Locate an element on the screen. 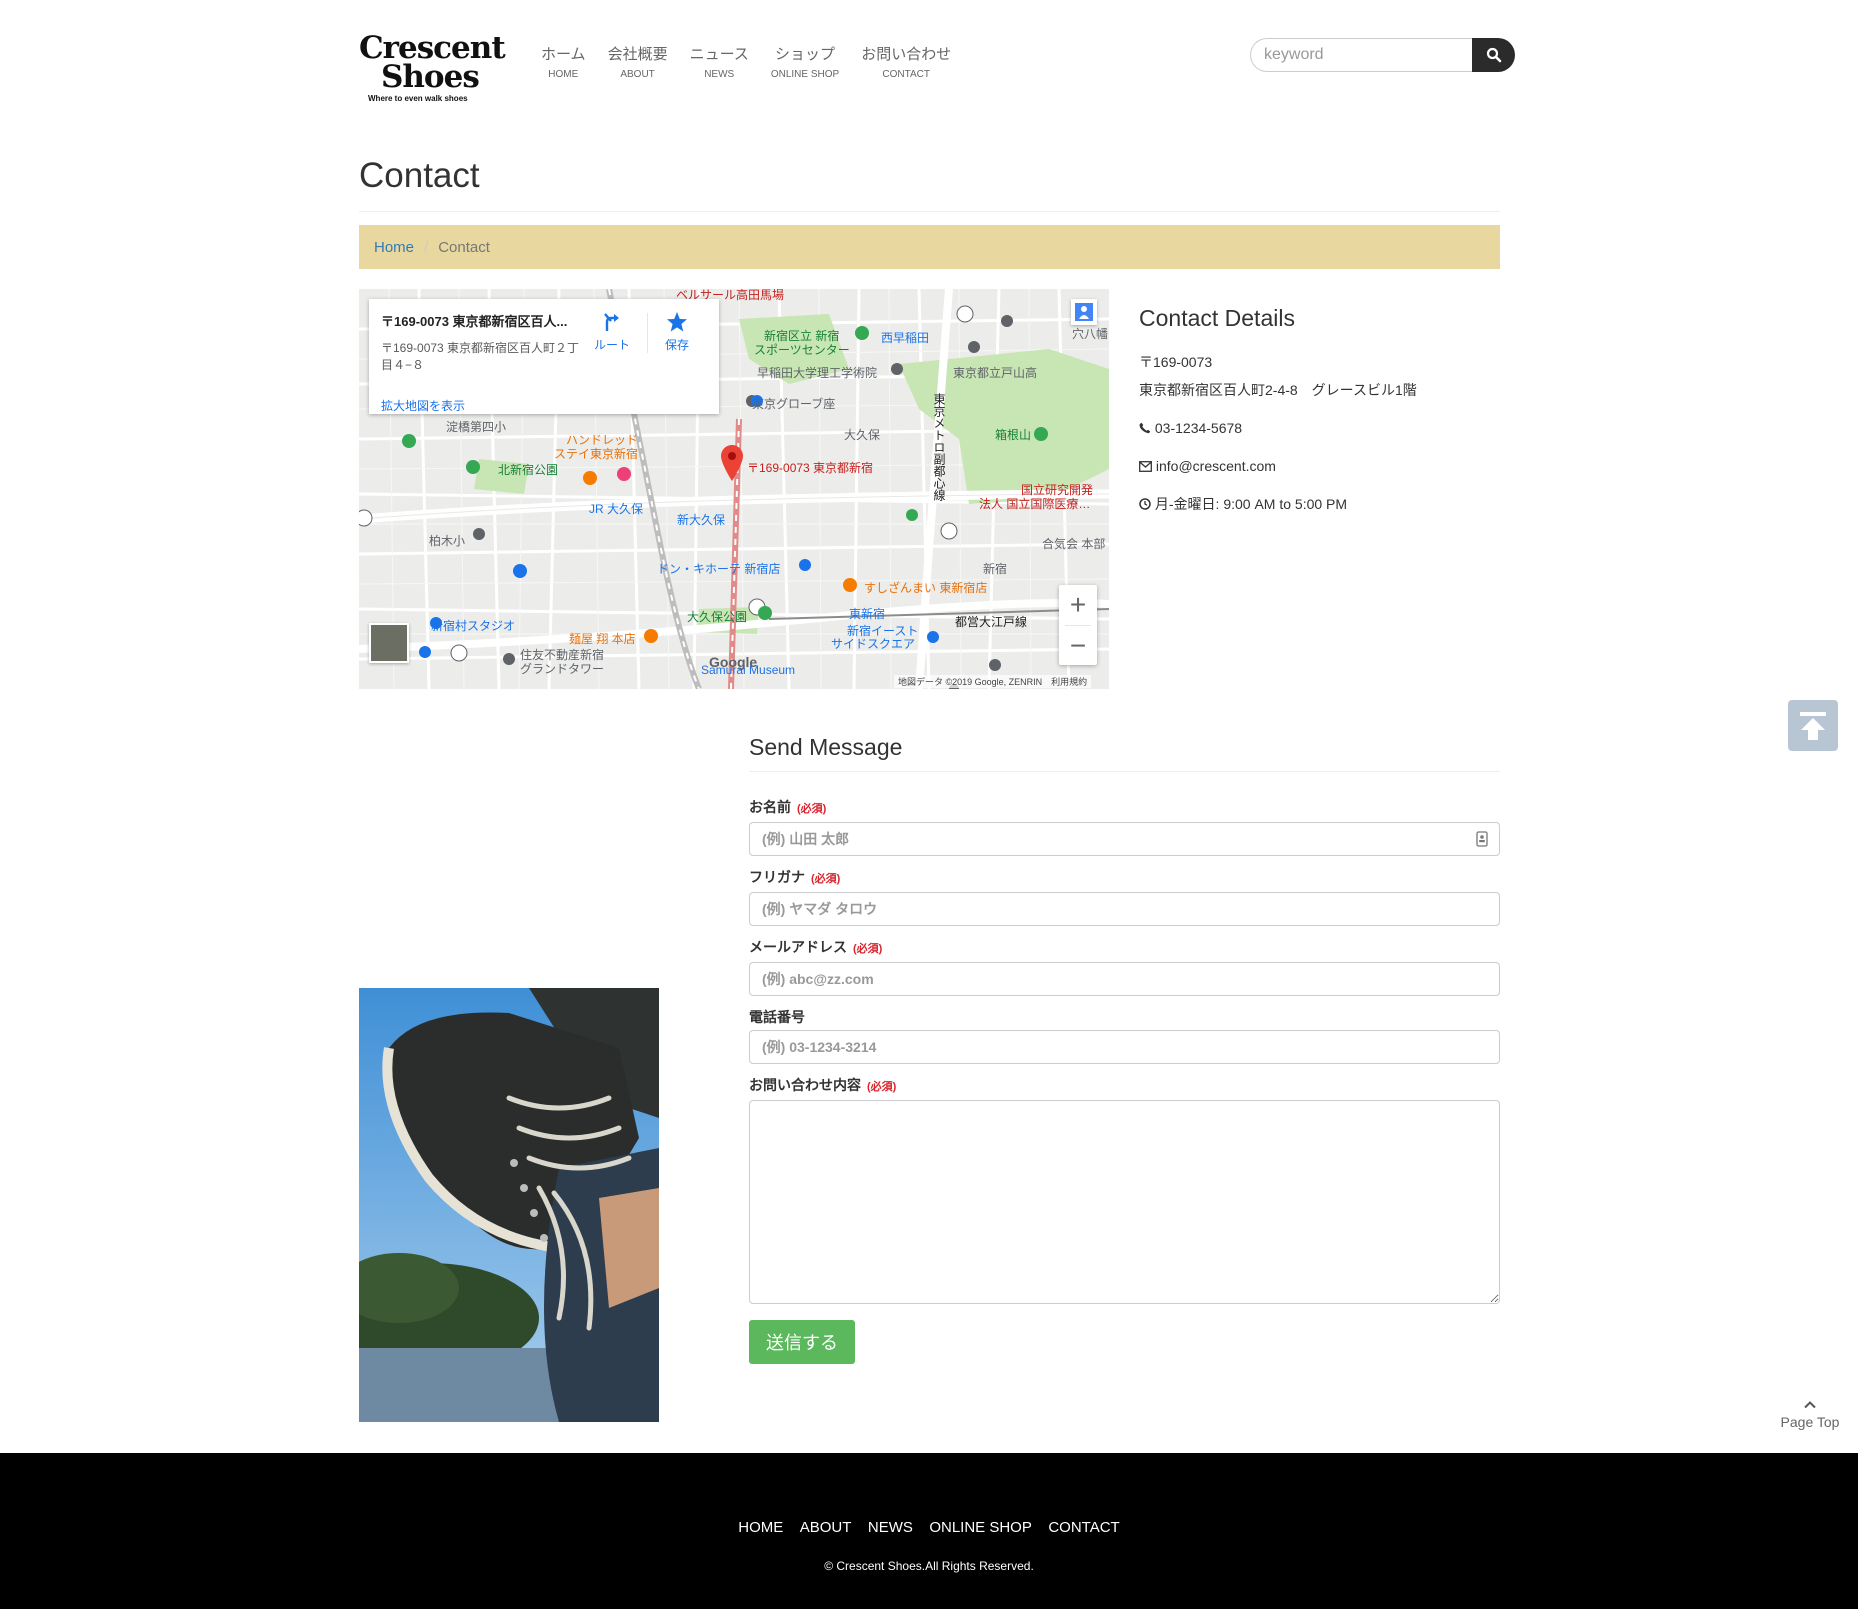 This screenshot has width=1858, height=1609. footer-link-online-shop: ONLINE SHOP is located at coordinates (980, 1527).